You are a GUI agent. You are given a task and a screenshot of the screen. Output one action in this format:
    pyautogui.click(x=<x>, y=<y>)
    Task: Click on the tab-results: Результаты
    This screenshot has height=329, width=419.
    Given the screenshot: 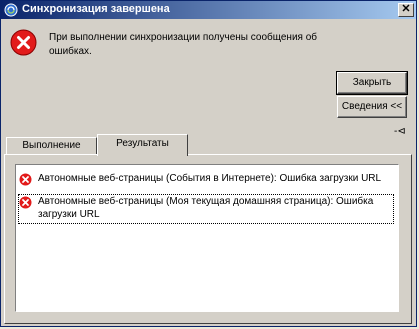 What is the action you would take?
    pyautogui.click(x=142, y=145)
    